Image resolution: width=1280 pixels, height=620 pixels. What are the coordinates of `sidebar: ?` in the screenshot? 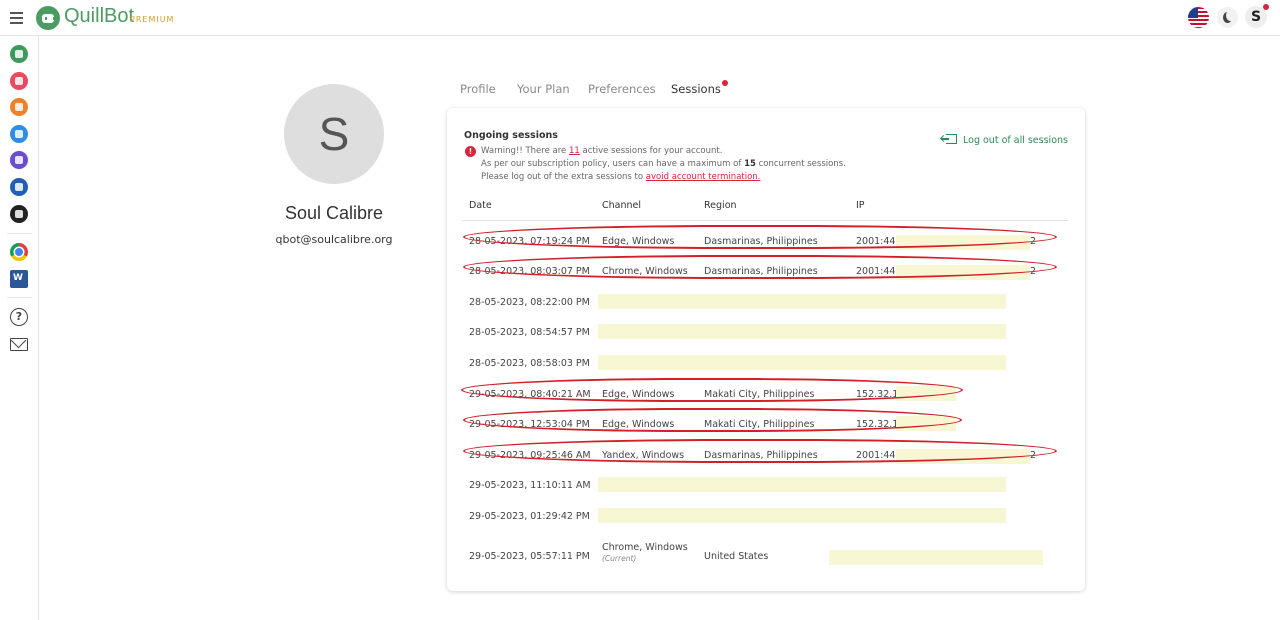 It's located at (19, 328).